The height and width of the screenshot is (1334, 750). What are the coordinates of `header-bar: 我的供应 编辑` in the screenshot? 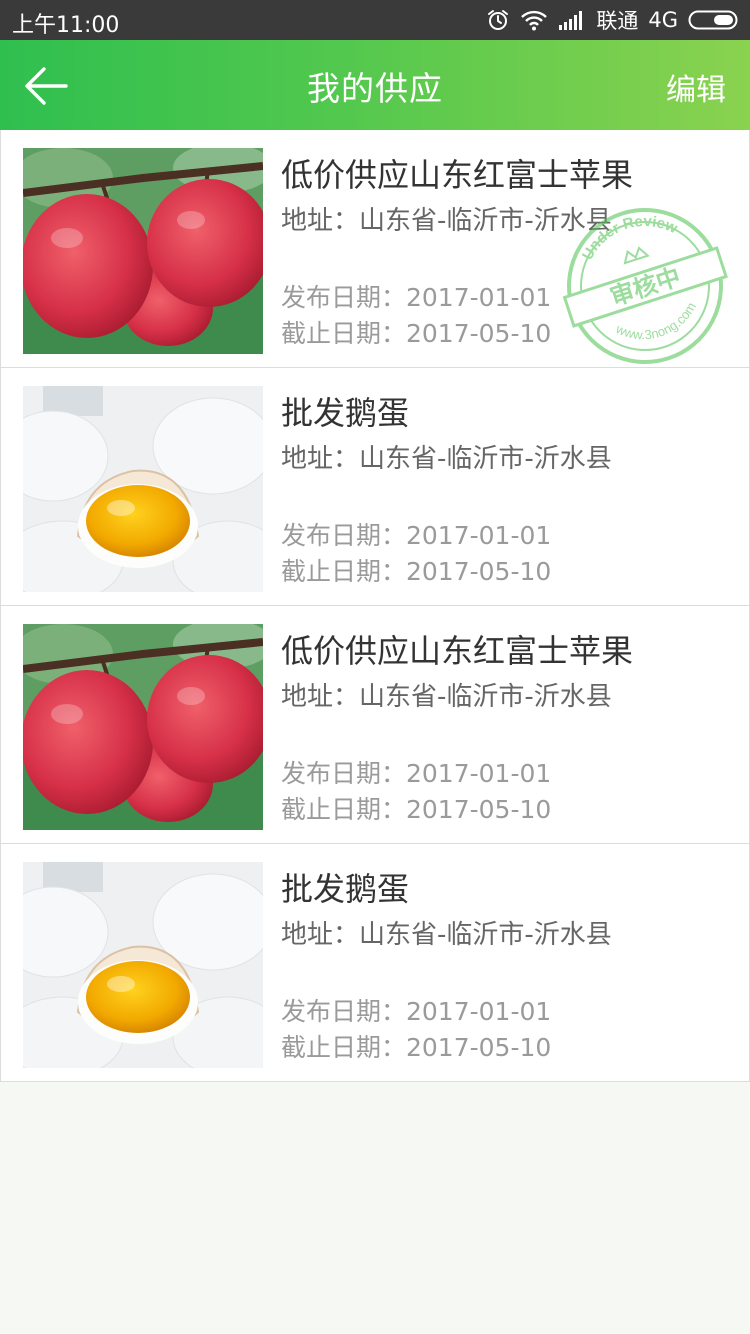 It's located at (375, 85).